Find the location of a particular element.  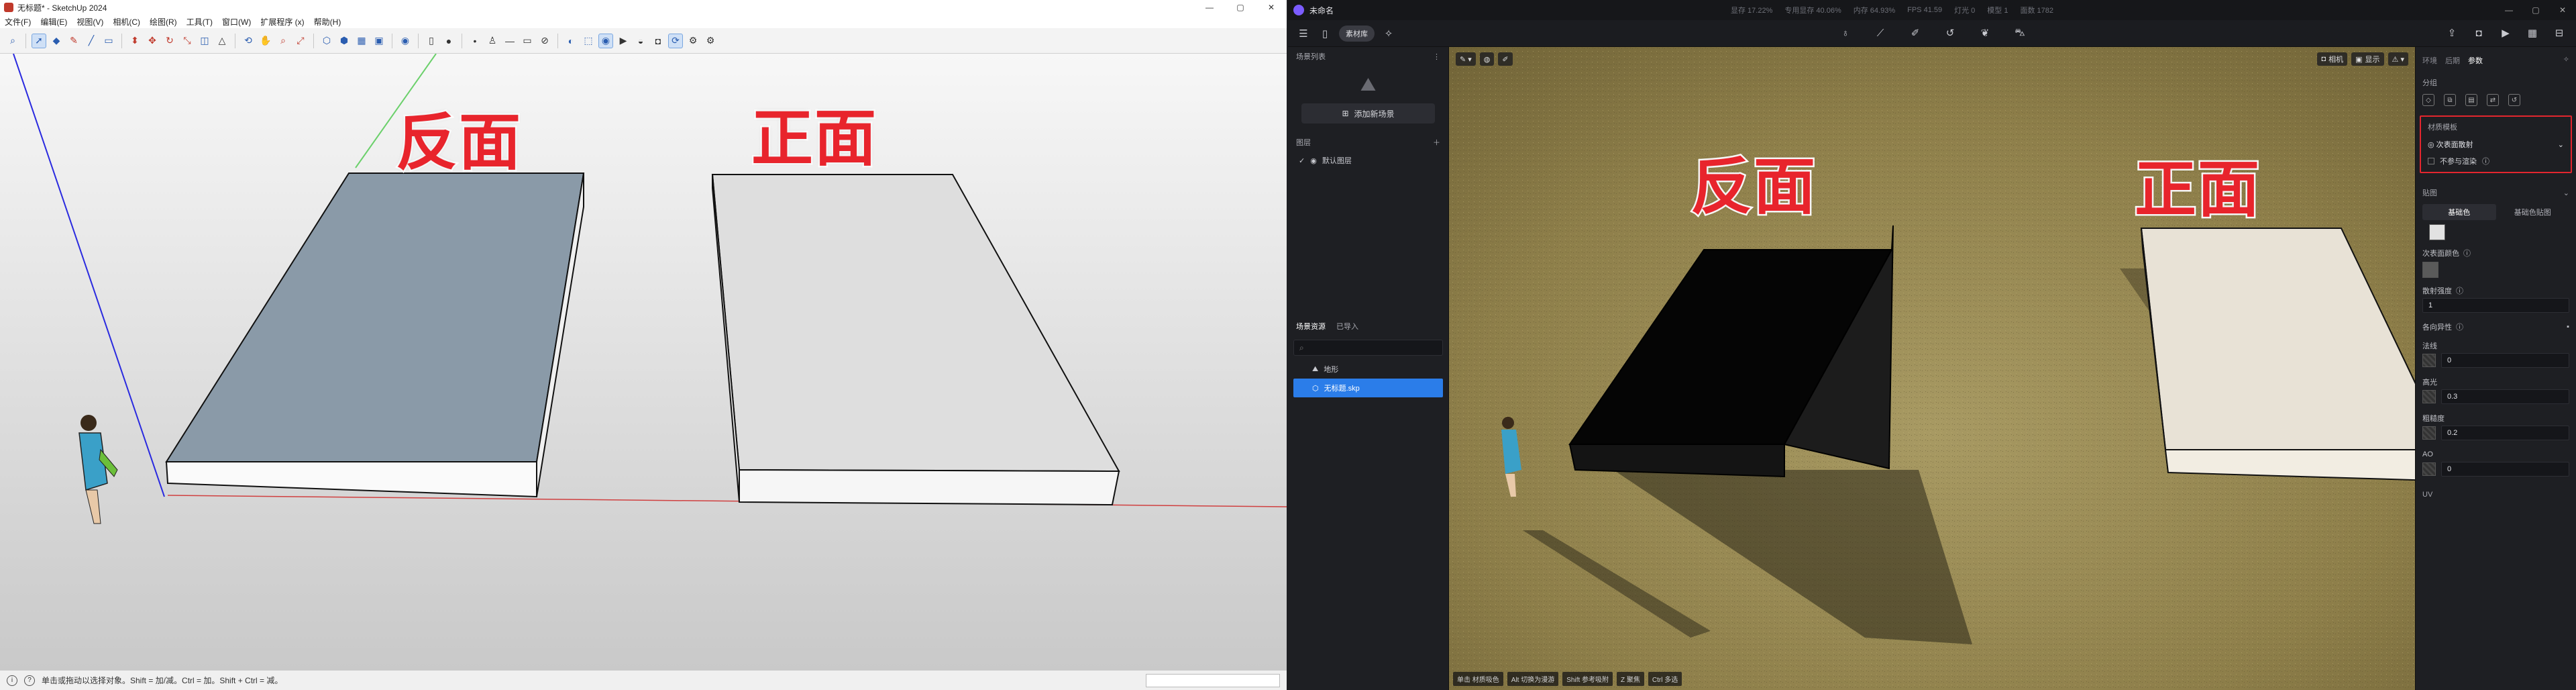

light-bulb-icon: ♁ is located at coordinates (1845, 33).